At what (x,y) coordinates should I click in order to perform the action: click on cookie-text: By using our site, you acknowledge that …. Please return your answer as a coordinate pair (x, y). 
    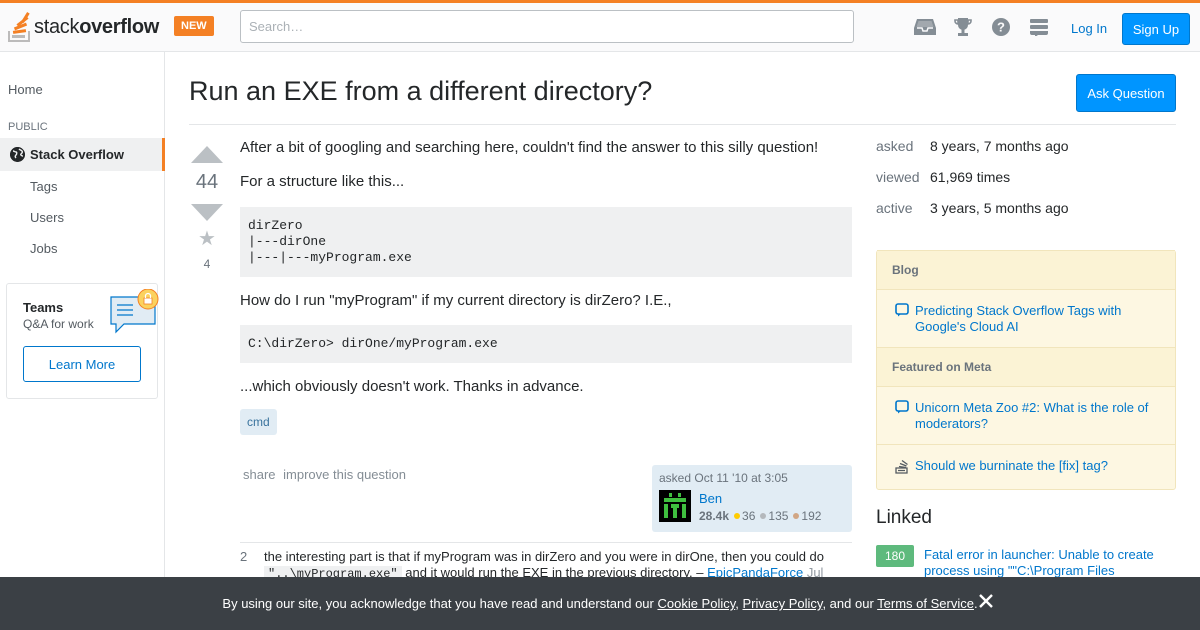
    Looking at the image, I should click on (600, 603).